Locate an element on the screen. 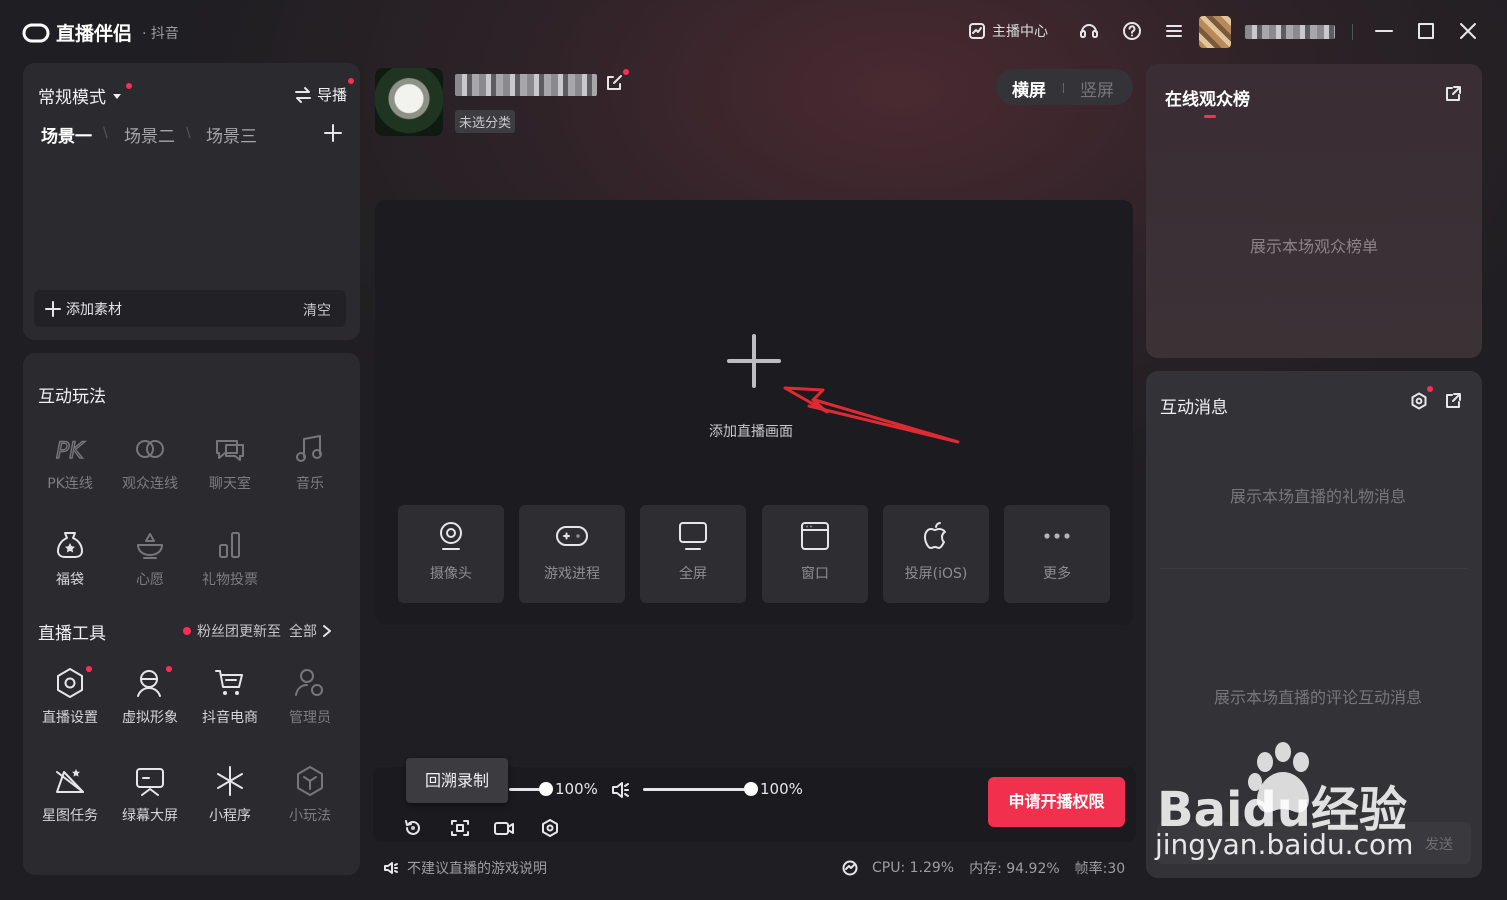 The width and height of the screenshot is (1507, 900). source-fullscreen: 全屏 is located at coordinates (693, 554).